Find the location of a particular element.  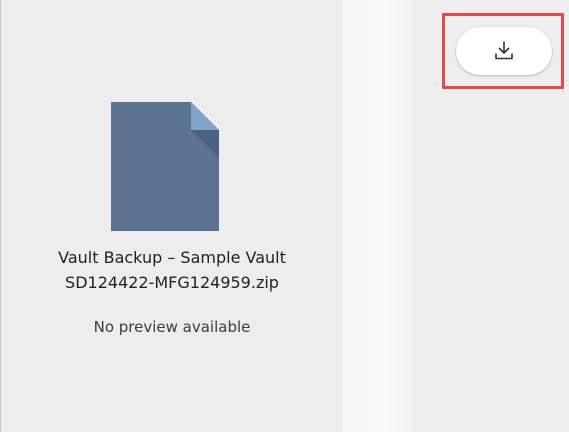

download-icon is located at coordinates (504, 50).